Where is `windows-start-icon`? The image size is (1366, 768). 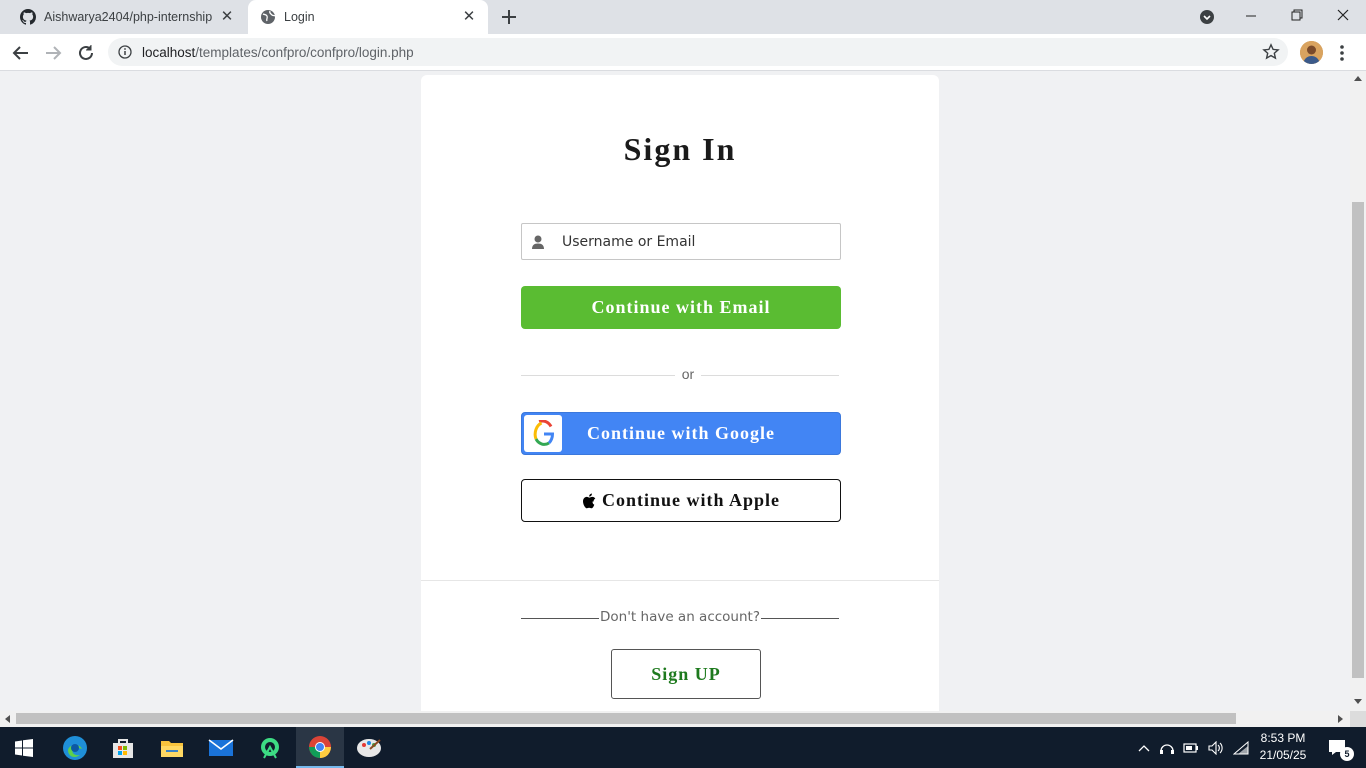
windows-start-icon is located at coordinates (24, 747).